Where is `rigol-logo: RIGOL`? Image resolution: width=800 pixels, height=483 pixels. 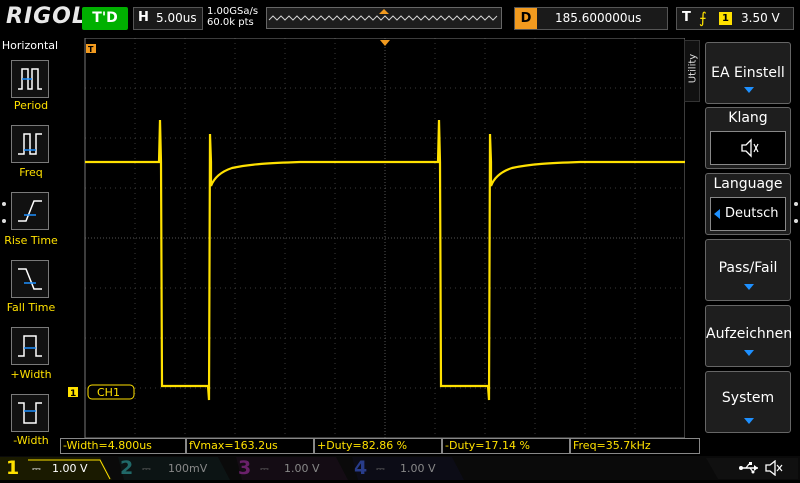 rigol-logo: RIGOL is located at coordinates (46, 16).